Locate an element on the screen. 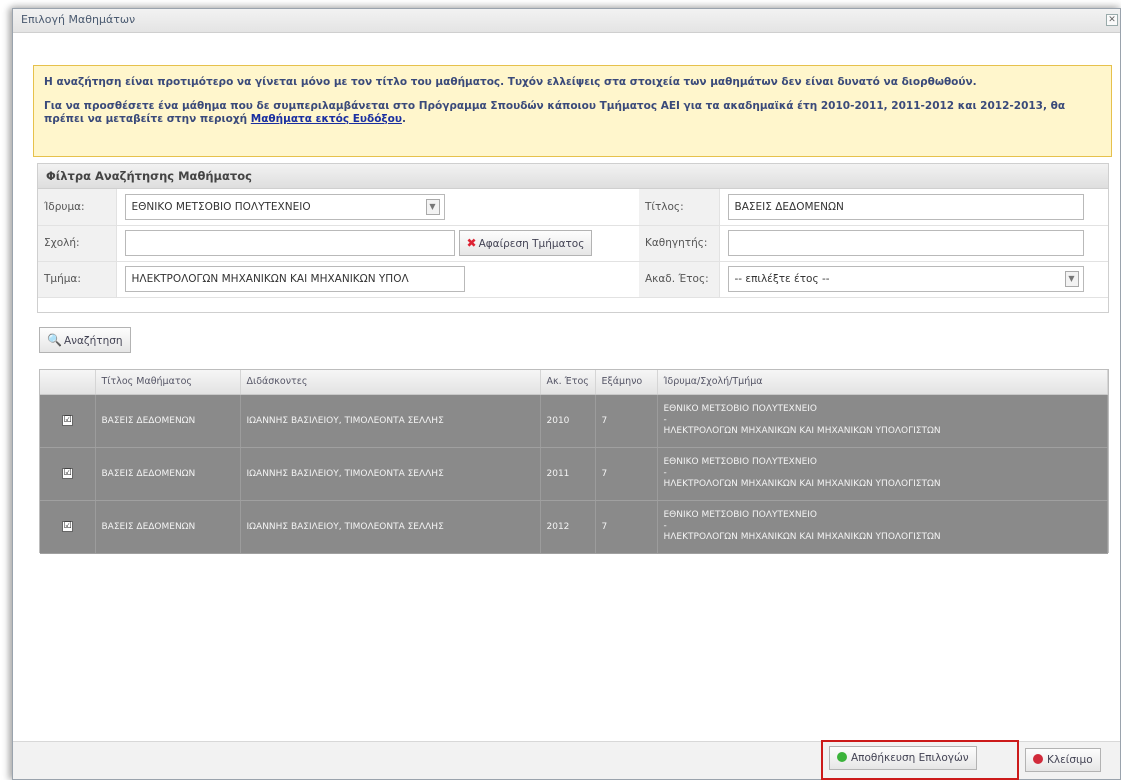  column-header: Διδάσκοντες is located at coordinates (390, 382).